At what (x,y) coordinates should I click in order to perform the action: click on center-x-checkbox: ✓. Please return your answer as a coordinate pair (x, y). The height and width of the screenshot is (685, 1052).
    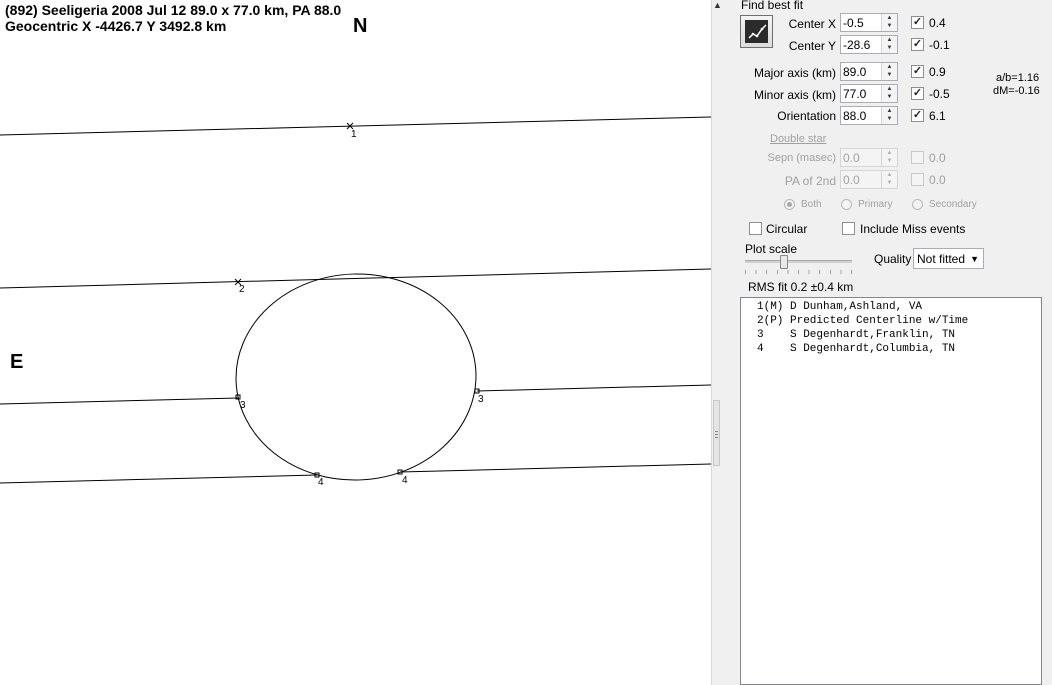
    Looking at the image, I should click on (917, 22).